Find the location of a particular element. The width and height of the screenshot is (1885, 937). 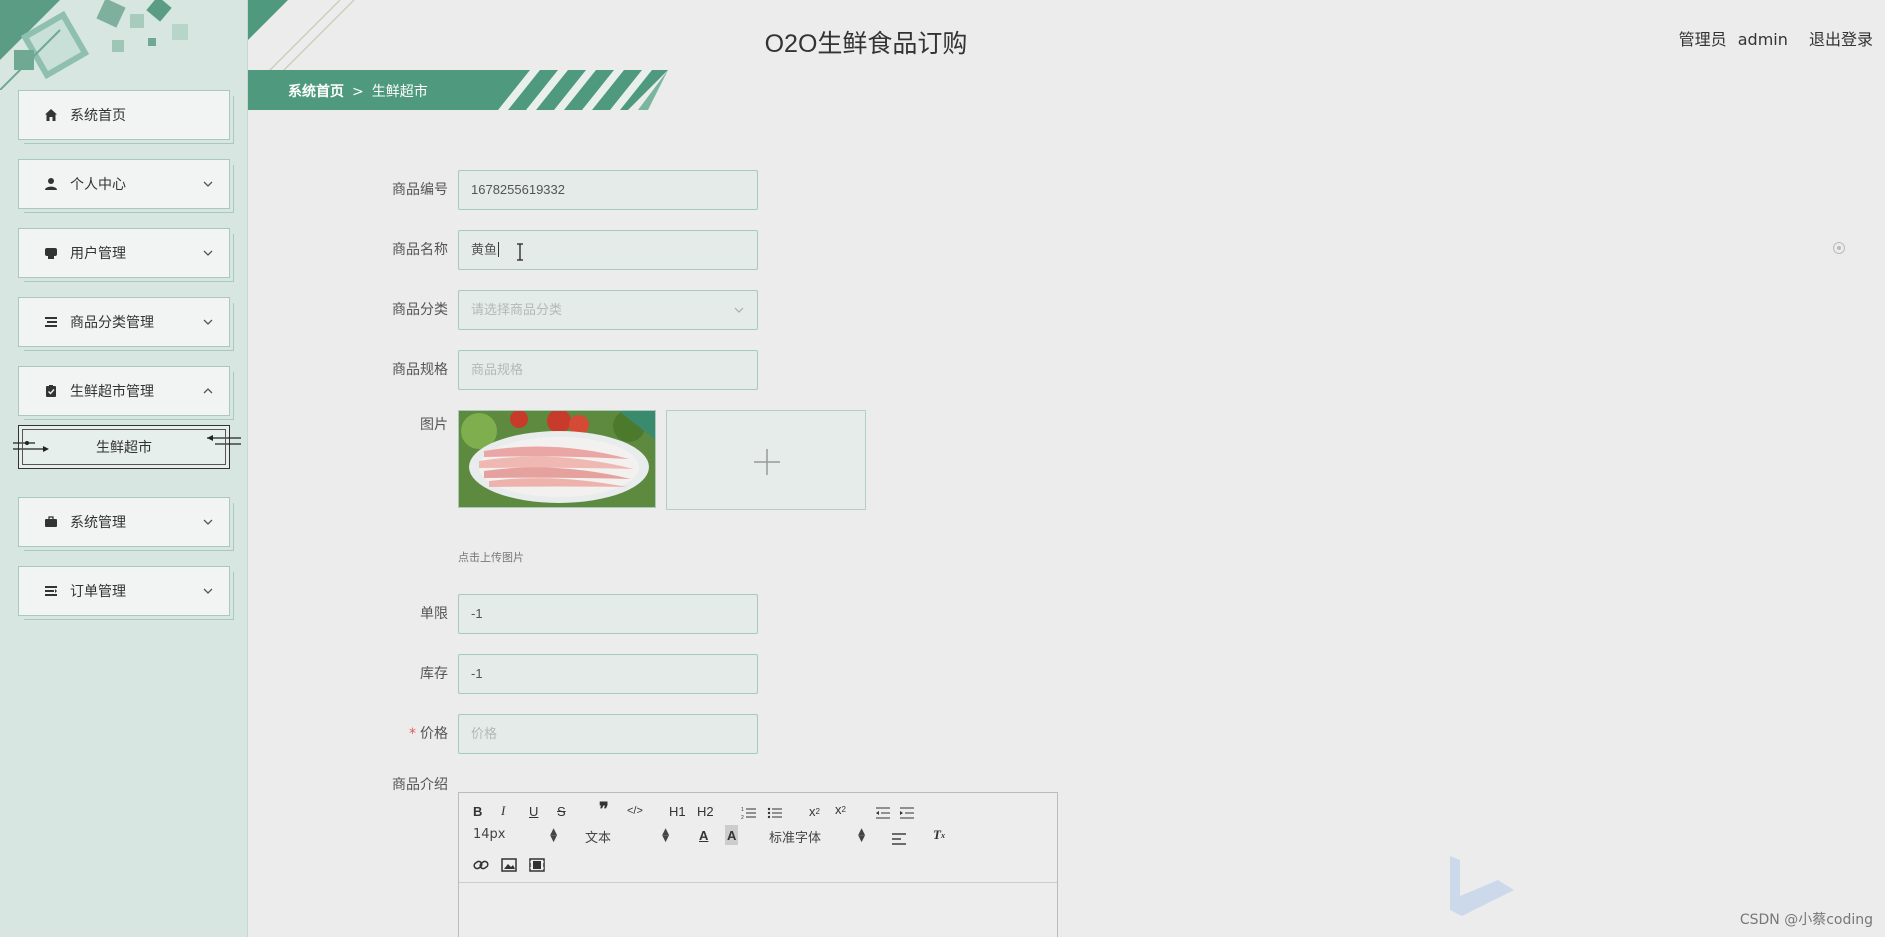

home-icon is located at coordinates (51, 115).